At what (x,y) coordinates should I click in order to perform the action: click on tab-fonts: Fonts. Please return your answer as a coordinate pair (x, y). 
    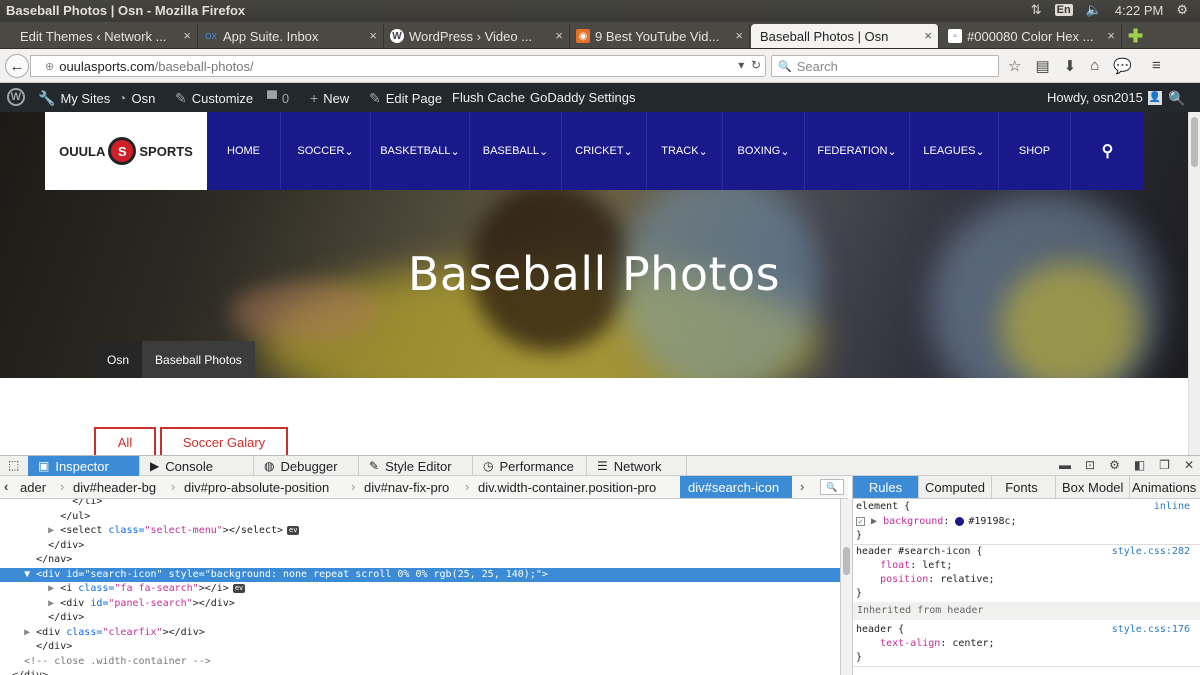
    Looking at the image, I should click on (1022, 487).